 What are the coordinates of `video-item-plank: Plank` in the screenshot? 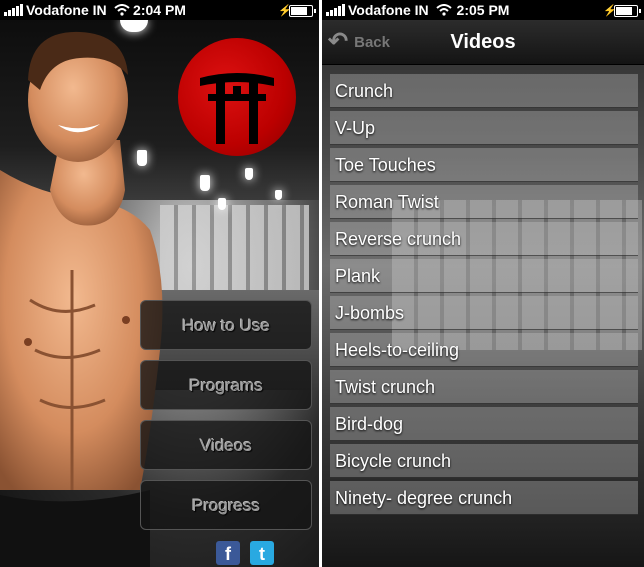 It's located at (484, 276).